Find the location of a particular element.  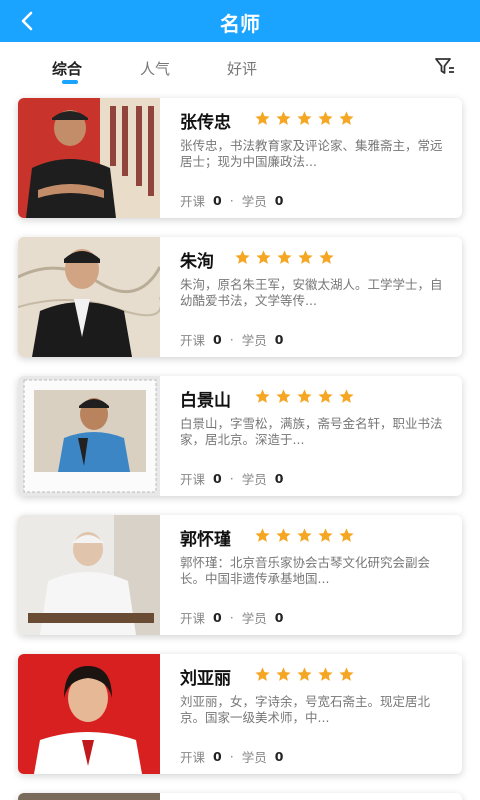

teacher-card is located at coordinates (240, 796).